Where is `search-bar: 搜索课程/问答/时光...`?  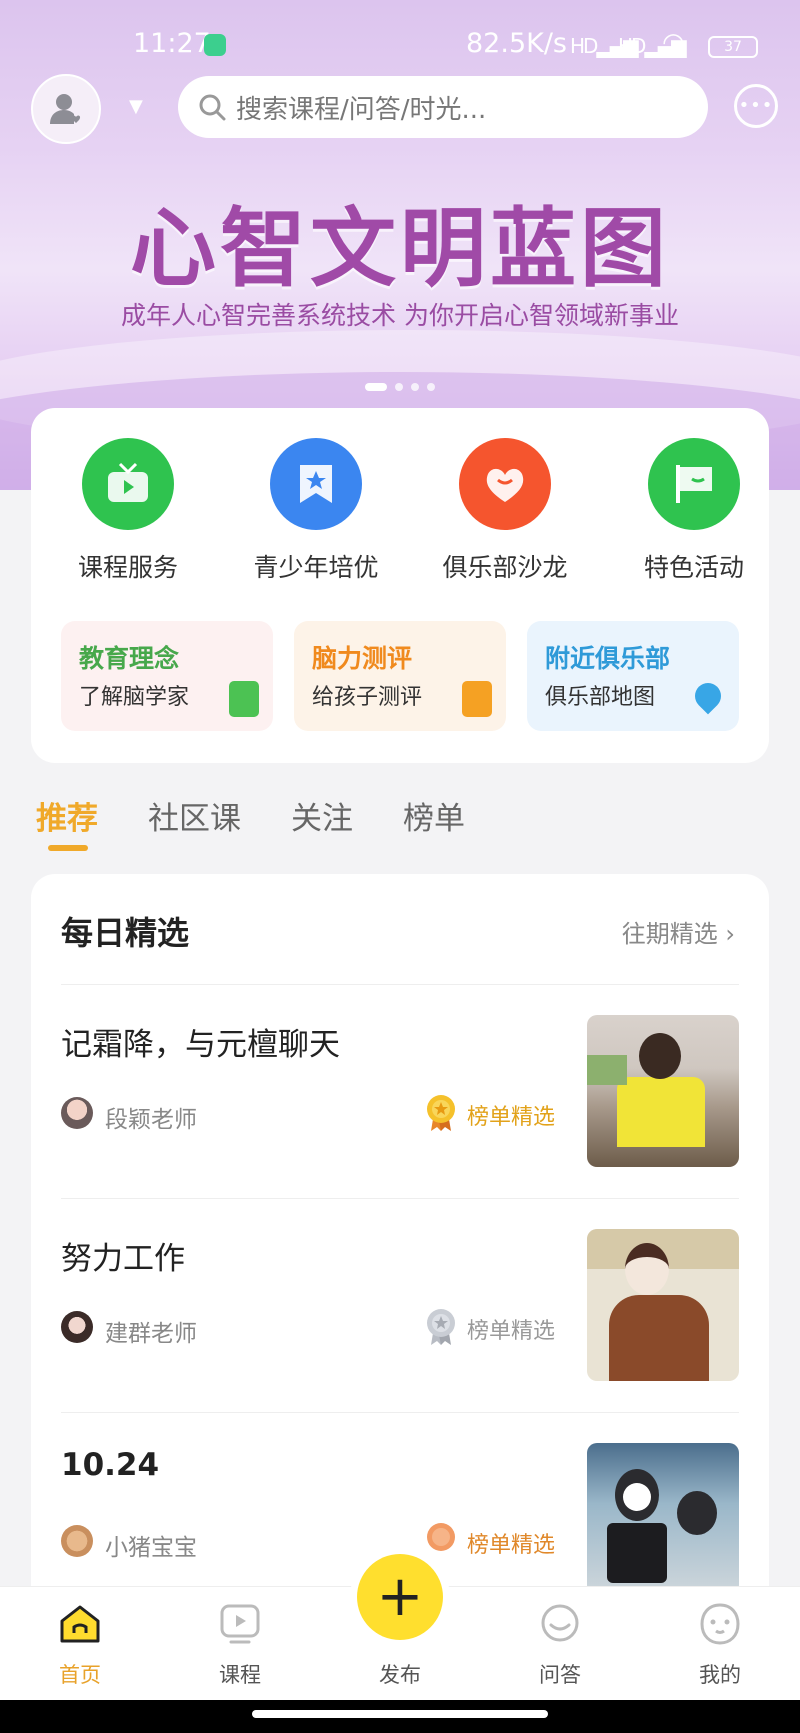 search-bar: 搜索课程/问答/时光... is located at coordinates (443, 107).